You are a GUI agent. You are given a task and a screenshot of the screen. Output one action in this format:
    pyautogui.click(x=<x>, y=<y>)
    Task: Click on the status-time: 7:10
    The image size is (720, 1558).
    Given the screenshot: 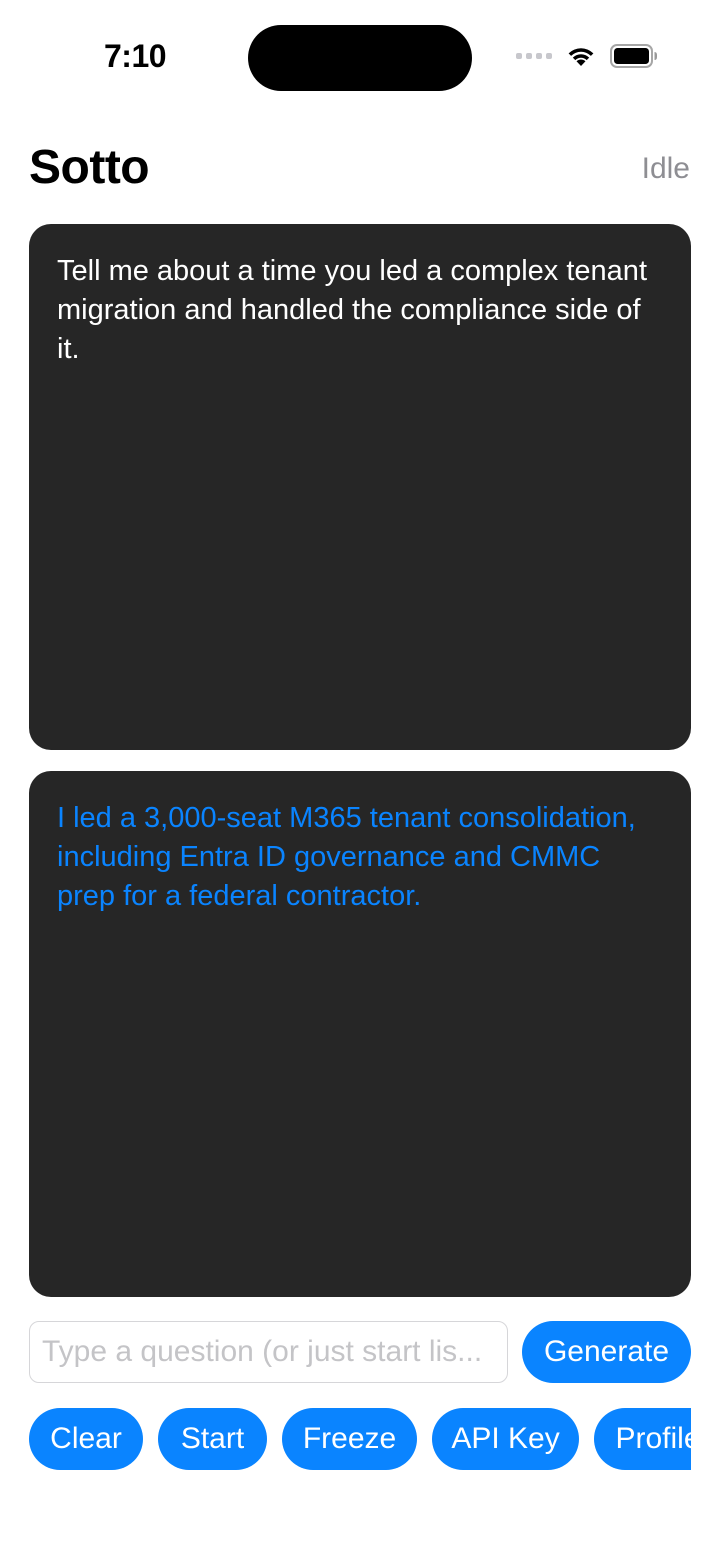 What is the action you would take?
    pyautogui.click(x=135, y=56)
    